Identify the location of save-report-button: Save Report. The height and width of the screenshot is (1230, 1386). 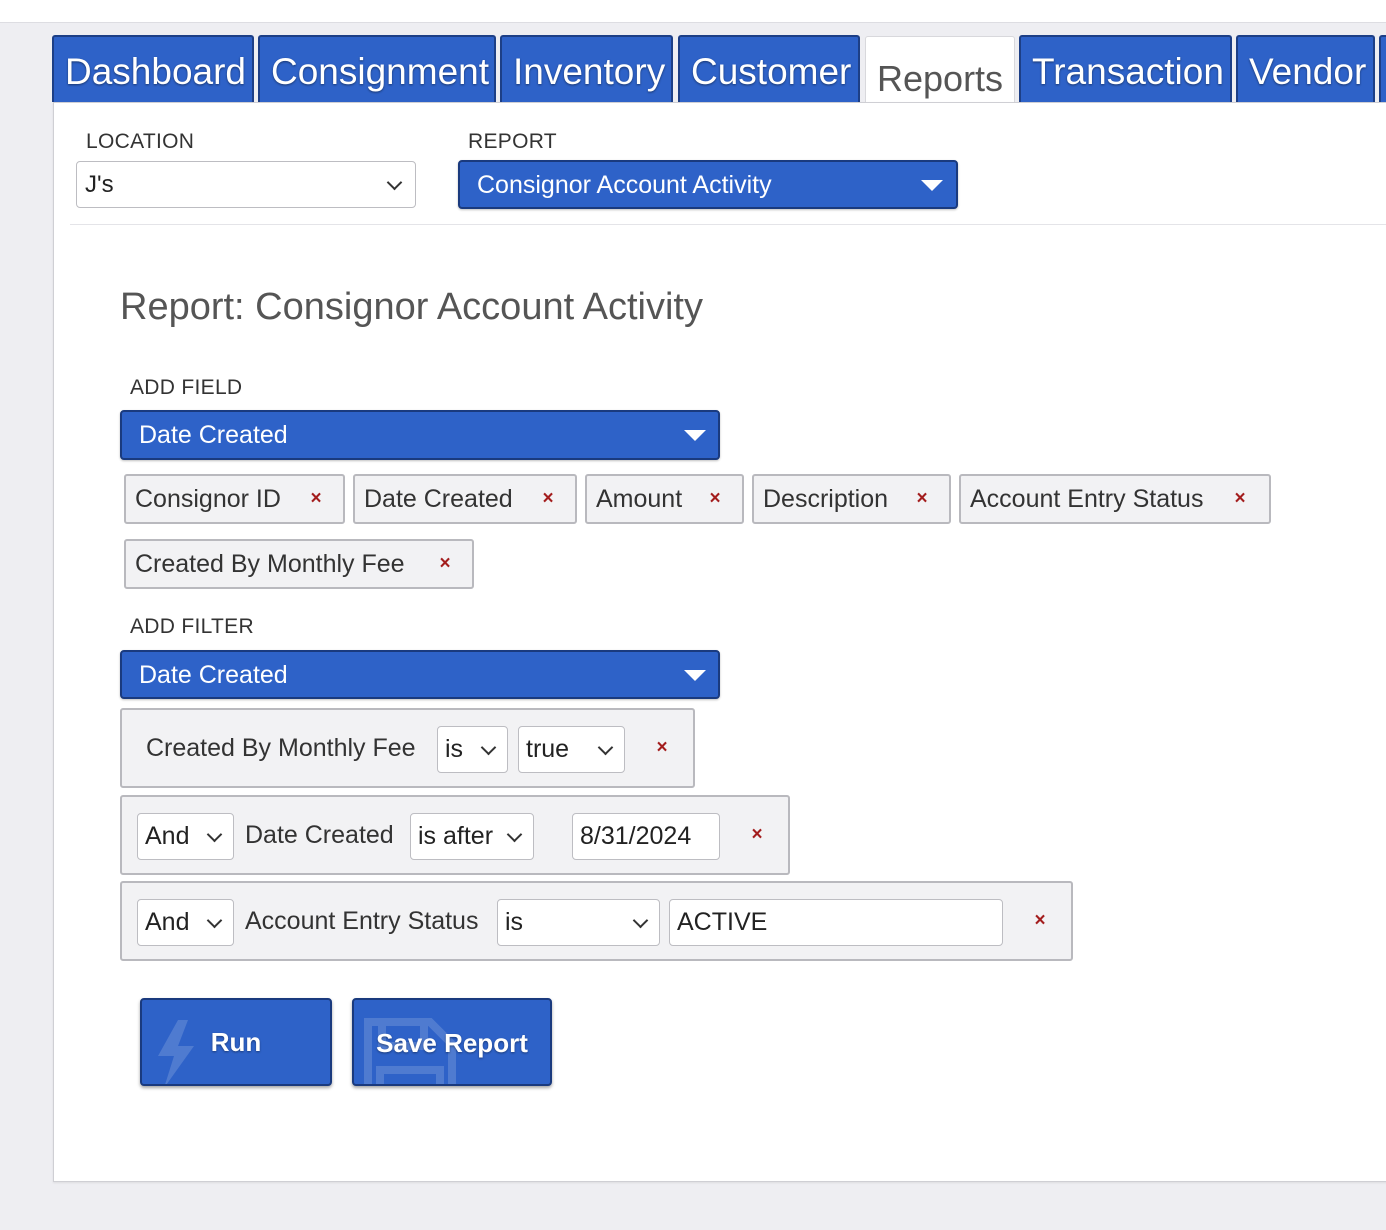
(452, 1042).